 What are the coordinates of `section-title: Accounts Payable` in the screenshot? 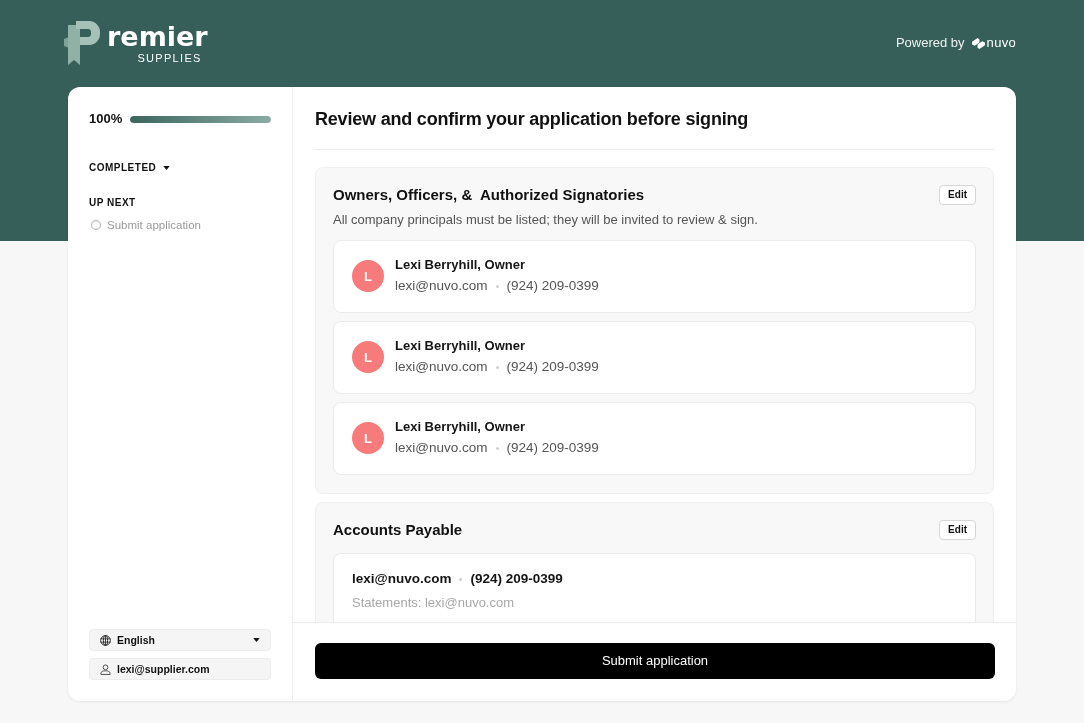 It's located at (398, 530).